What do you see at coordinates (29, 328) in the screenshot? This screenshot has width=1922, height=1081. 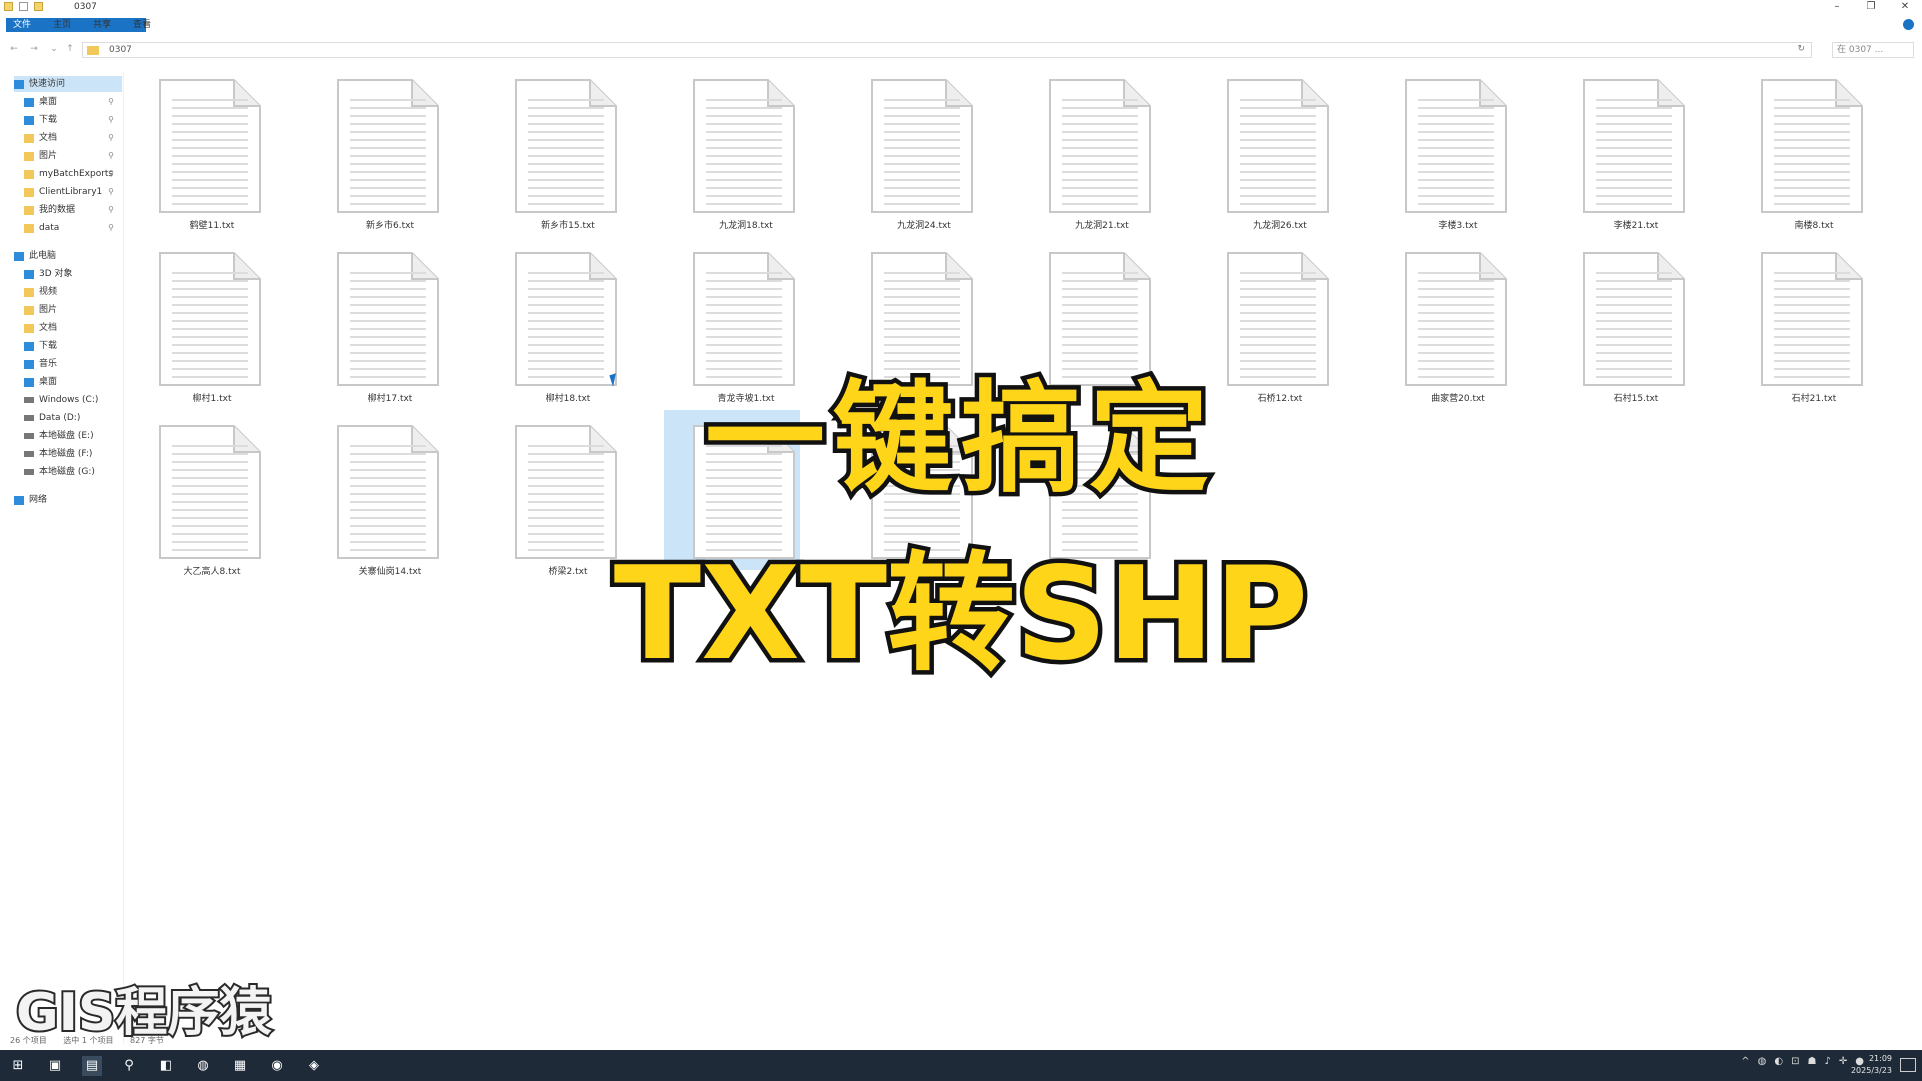 I see `document-icon` at bounding box center [29, 328].